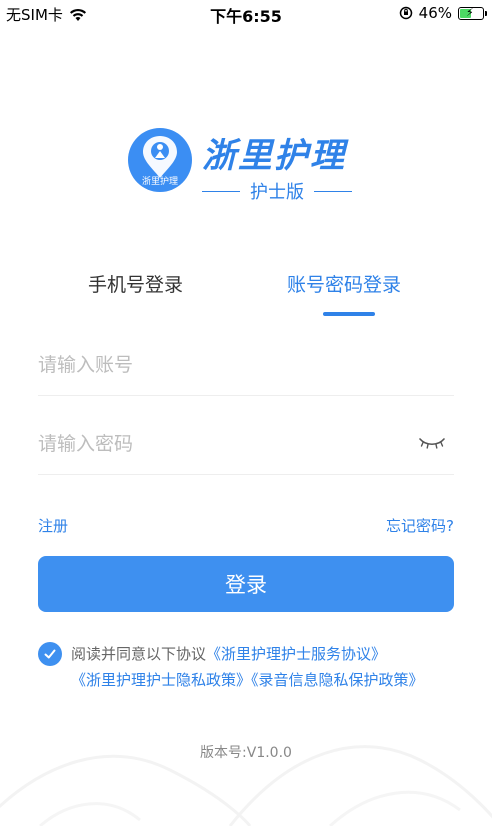 This screenshot has width=492, height=826. I want to click on logo-badge: 浙里护理, so click(160, 160).